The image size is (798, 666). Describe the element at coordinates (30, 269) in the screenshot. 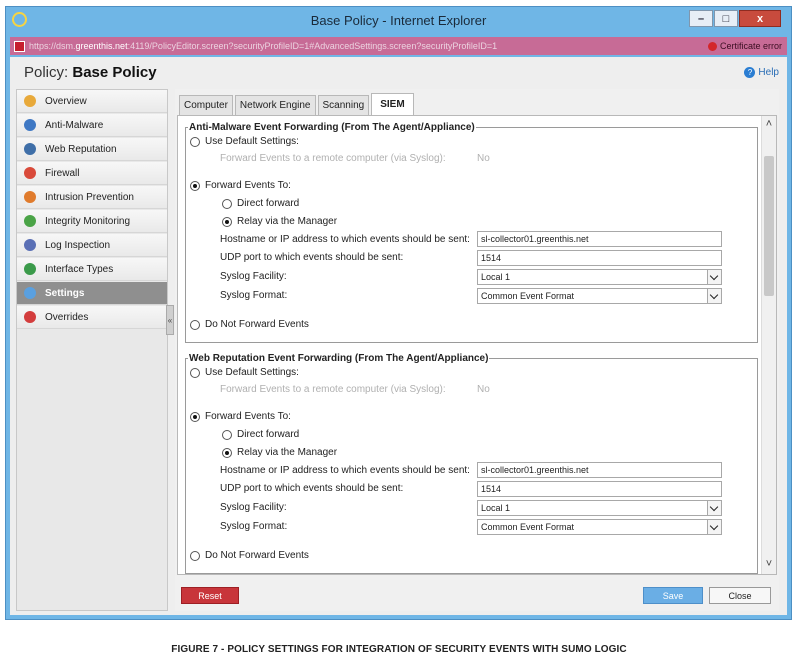

I see `interface-icon` at that location.